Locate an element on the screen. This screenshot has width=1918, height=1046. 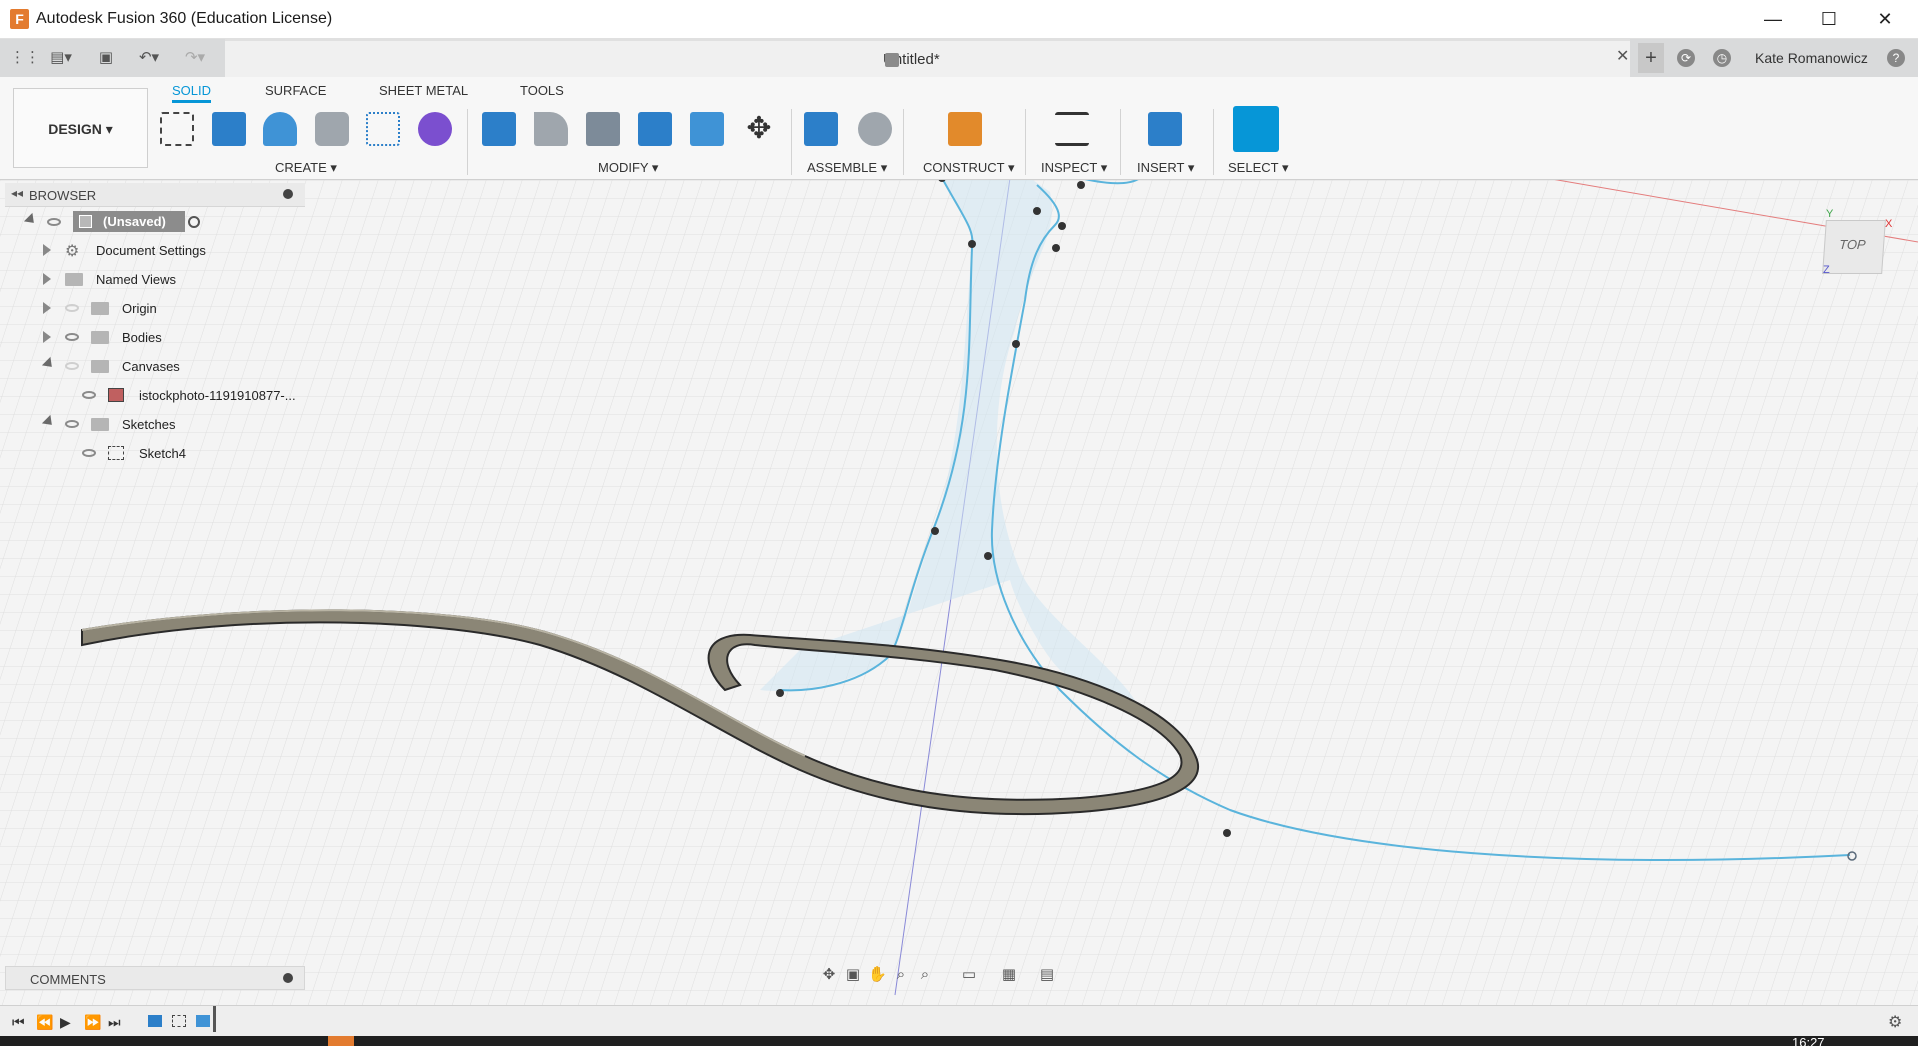
tree-row-bodies: Bodies is located at coordinates (155, 337).